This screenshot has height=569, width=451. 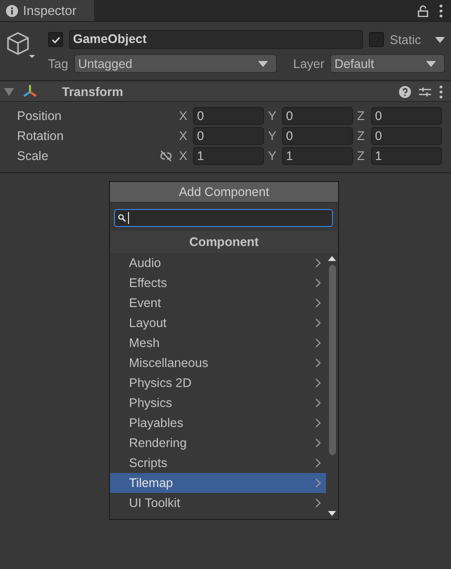 What do you see at coordinates (308, 63) in the screenshot?
I see `layer-label: Layer` at bounding box center [308, 63].